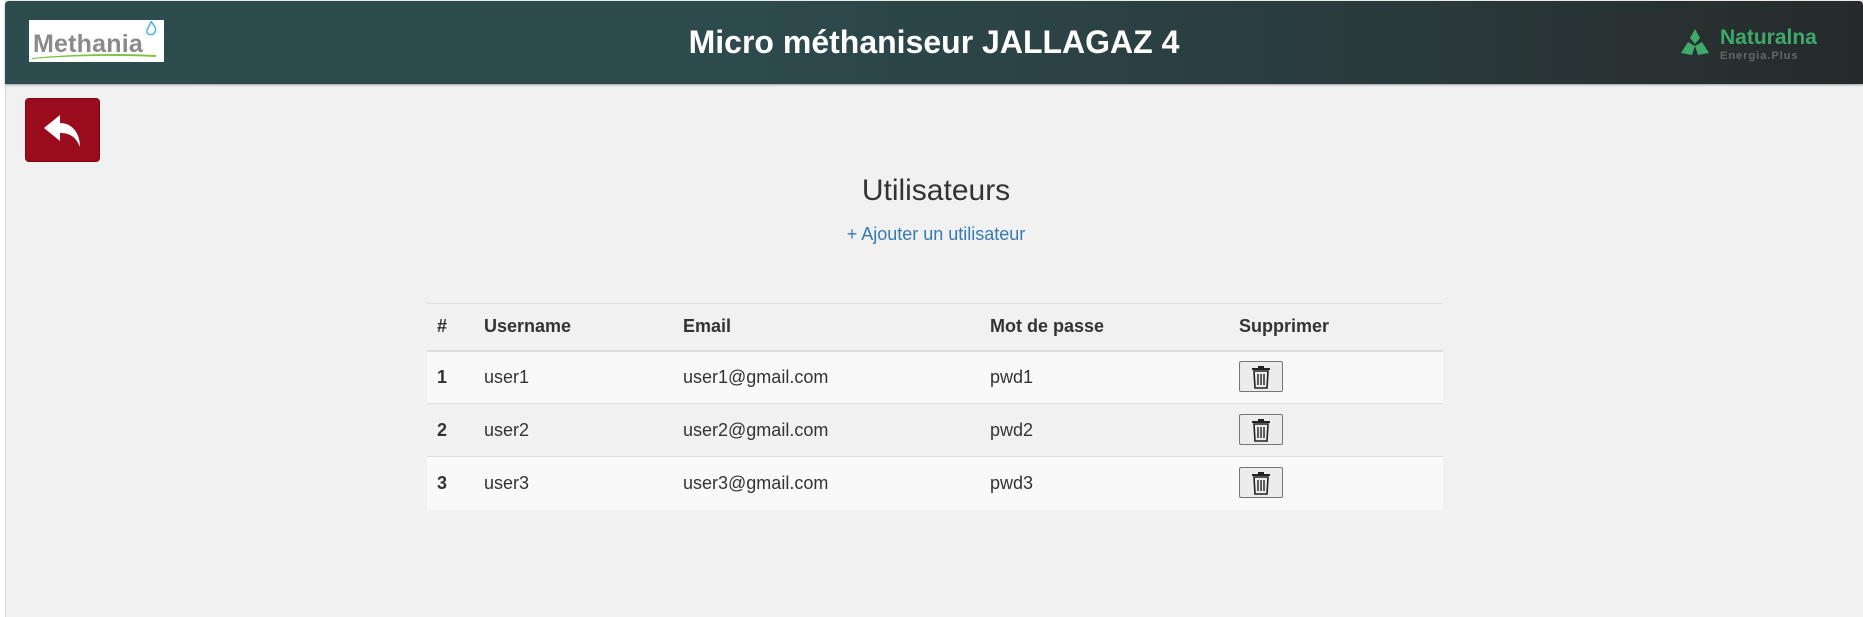  I want to click on row-username: user2, so click(573, 430).